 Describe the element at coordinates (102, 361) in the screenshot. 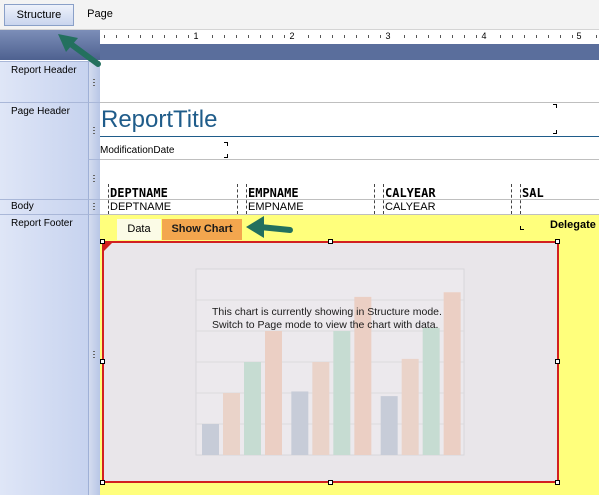

I see `resize-handle-left` at that location.